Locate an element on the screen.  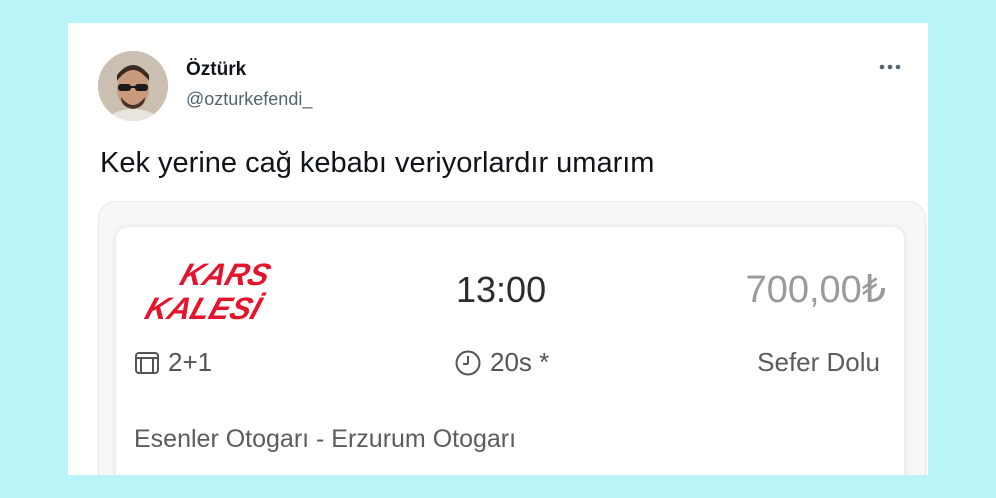
duration-value: 20s * is located at coordinates (520, 362).